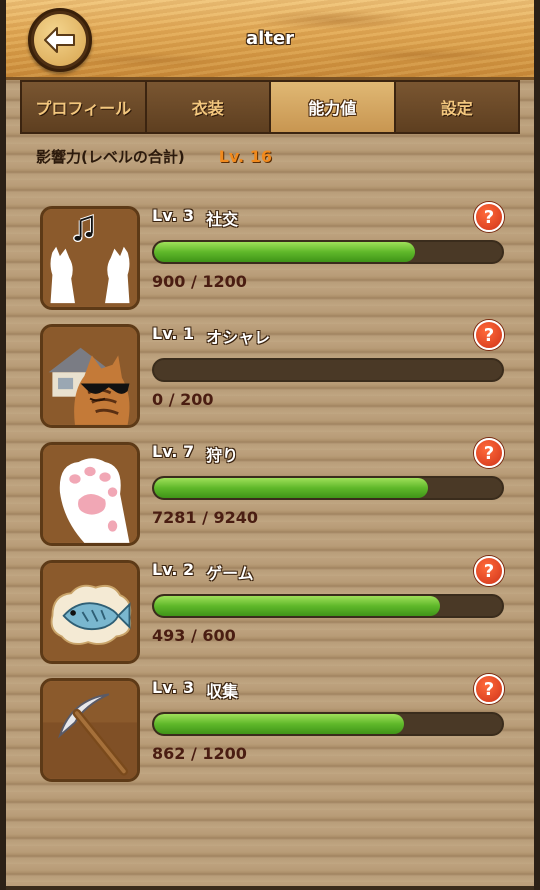  What do you see at coordinates (222, 691) in the screenshot?
I see `stat-name: 収集` at bounding box center [222, 691].